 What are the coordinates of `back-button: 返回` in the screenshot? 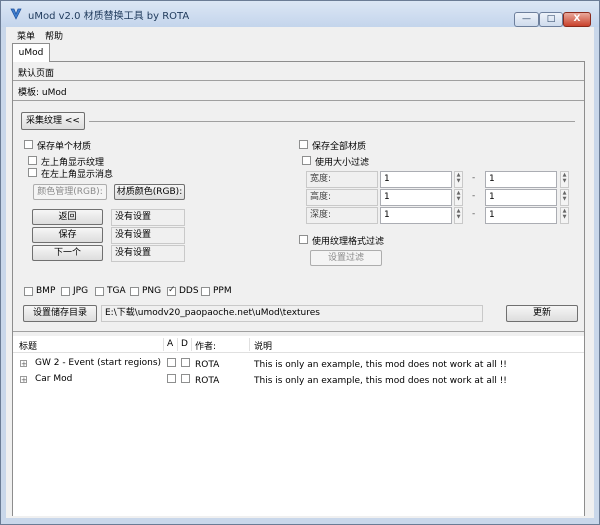 It's located at (67, 217).